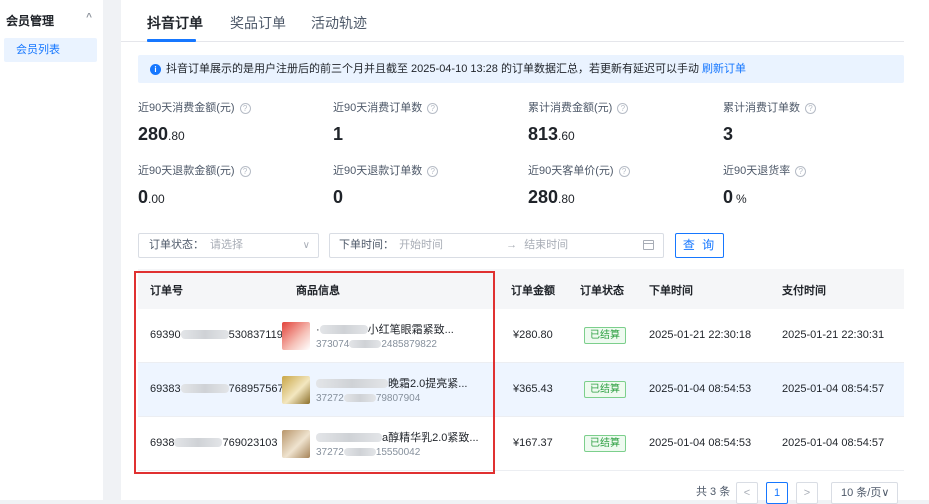 The width and height of the screenshot is (929, 504). What do you see at coordinates (175, 23) in the screenshot?
I see `tab-douyin-orders: 抖音订单` at bounding box center [175, 23].